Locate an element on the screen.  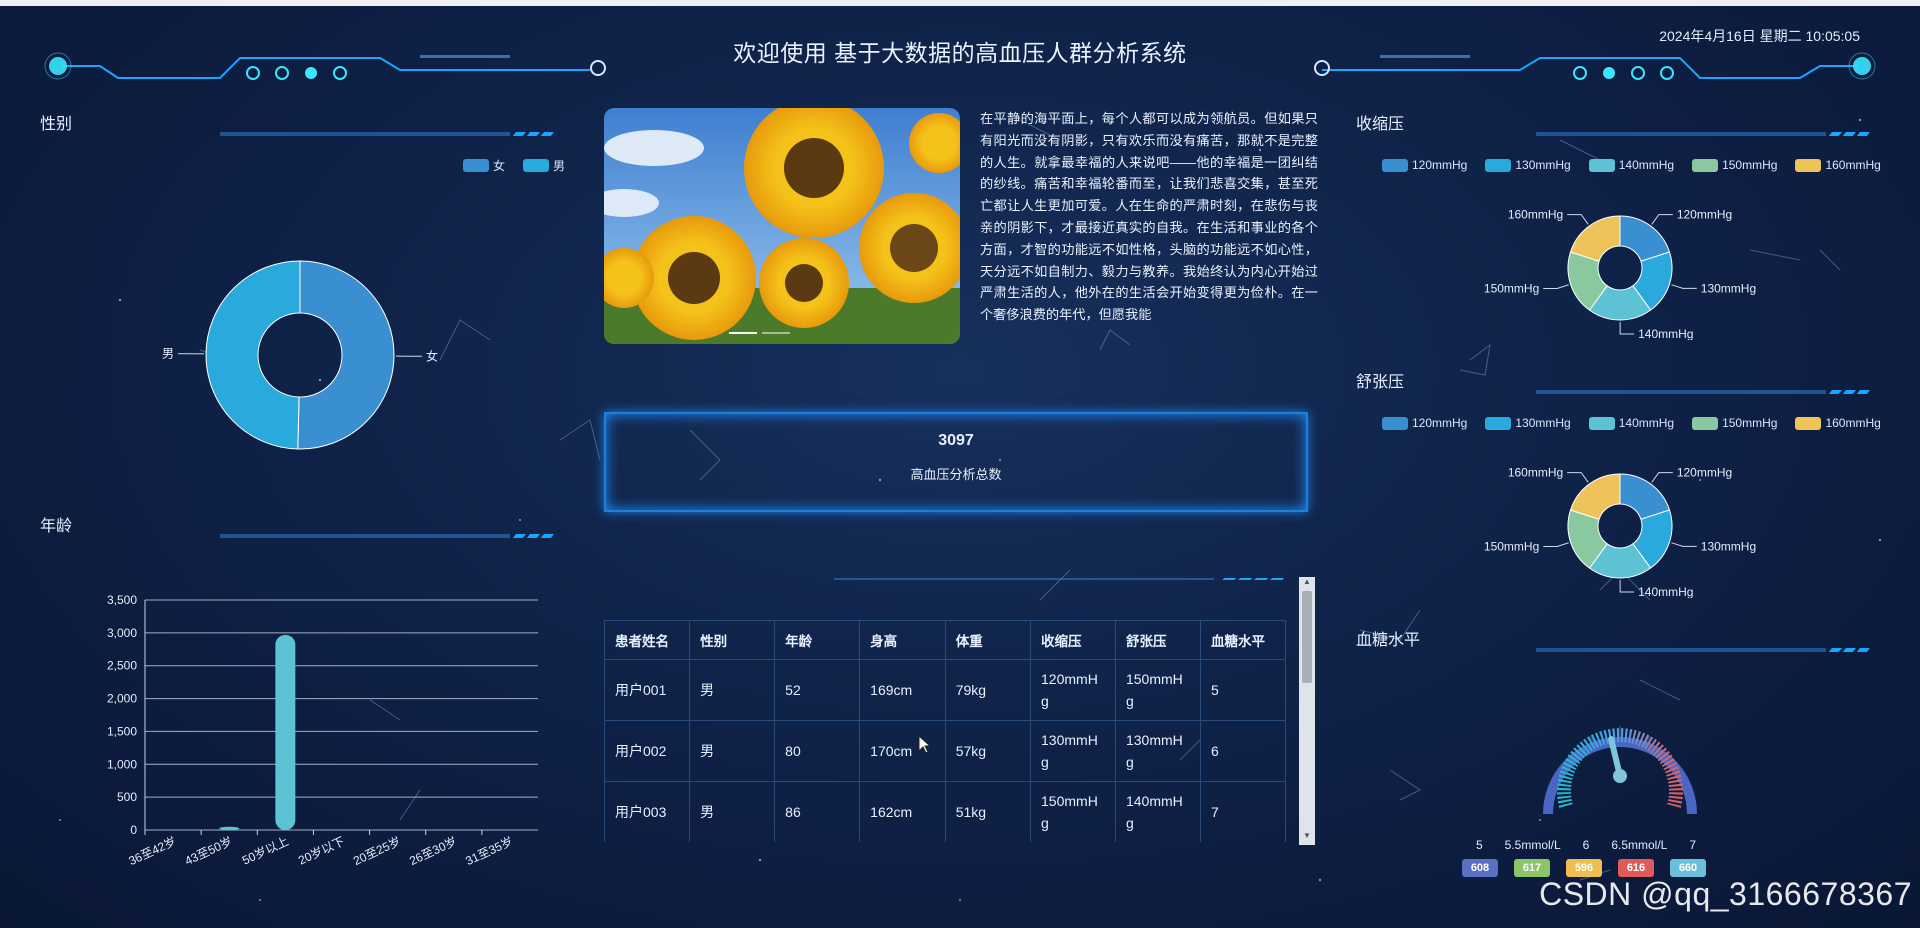
col-header-name: 患者姓名 is located at coordinates (647, 640).